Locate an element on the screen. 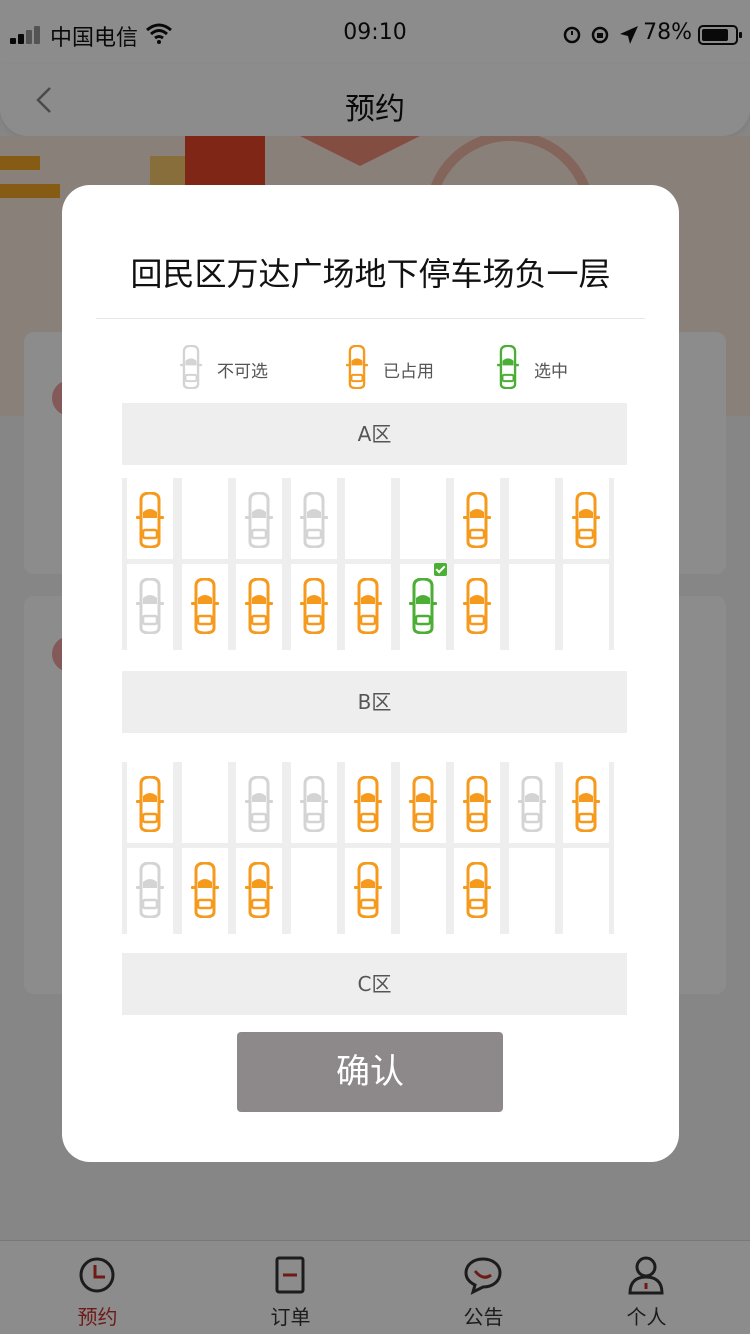 Image resolution: width=750 pixels, height=1334 pixels. legend-label: 选中 is located at coordinates (551, 372).